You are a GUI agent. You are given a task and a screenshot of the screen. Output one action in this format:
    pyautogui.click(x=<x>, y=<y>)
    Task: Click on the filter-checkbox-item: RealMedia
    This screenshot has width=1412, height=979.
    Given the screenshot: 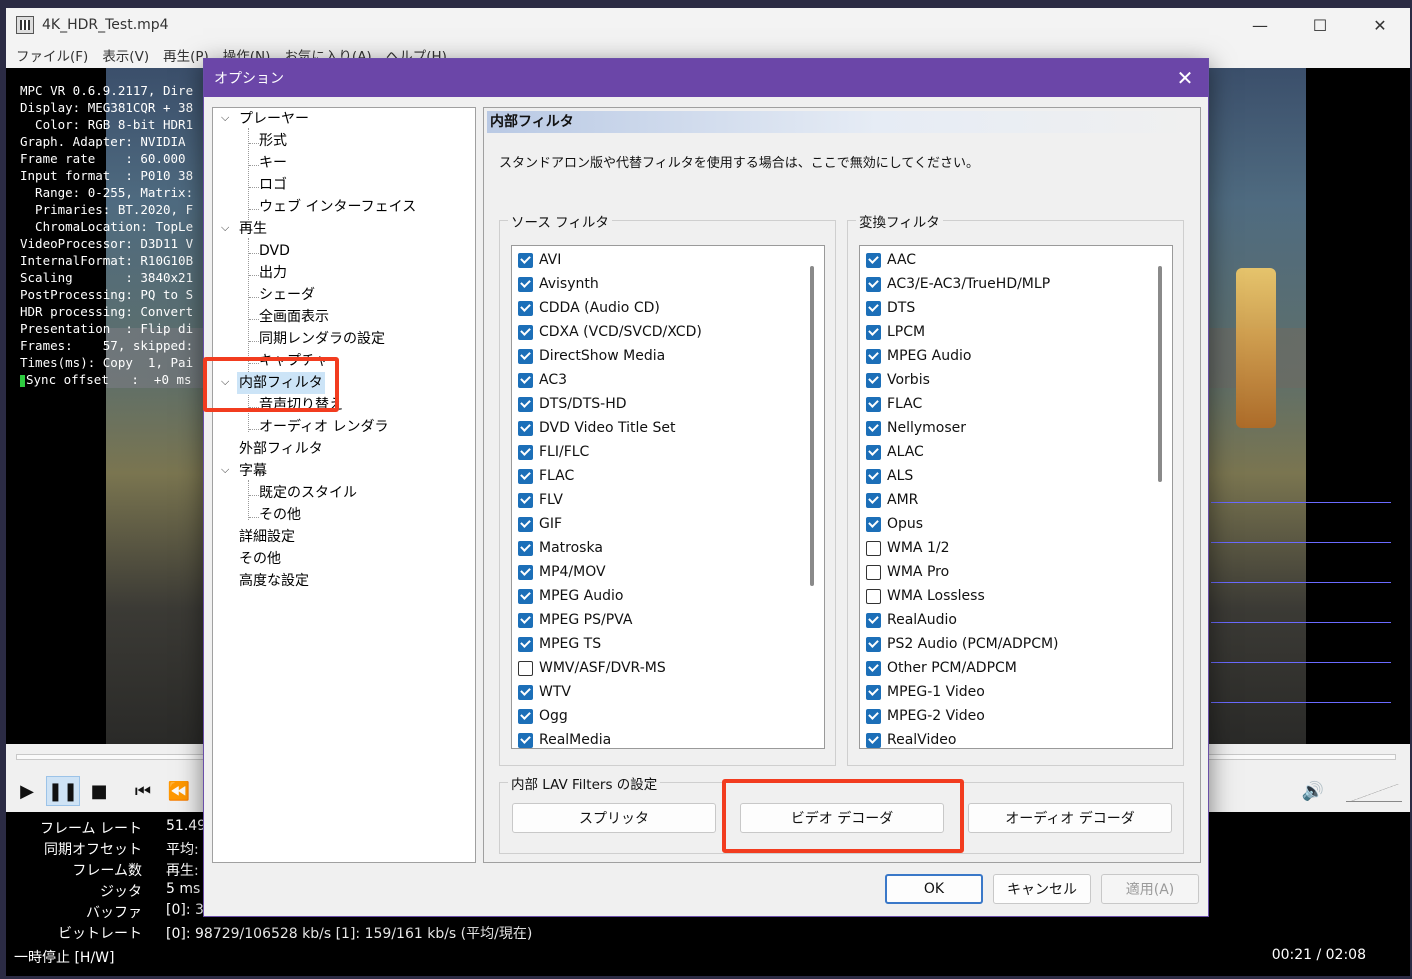 What is the action you would take?
    pyautogui.click(x=564, y=738)
    